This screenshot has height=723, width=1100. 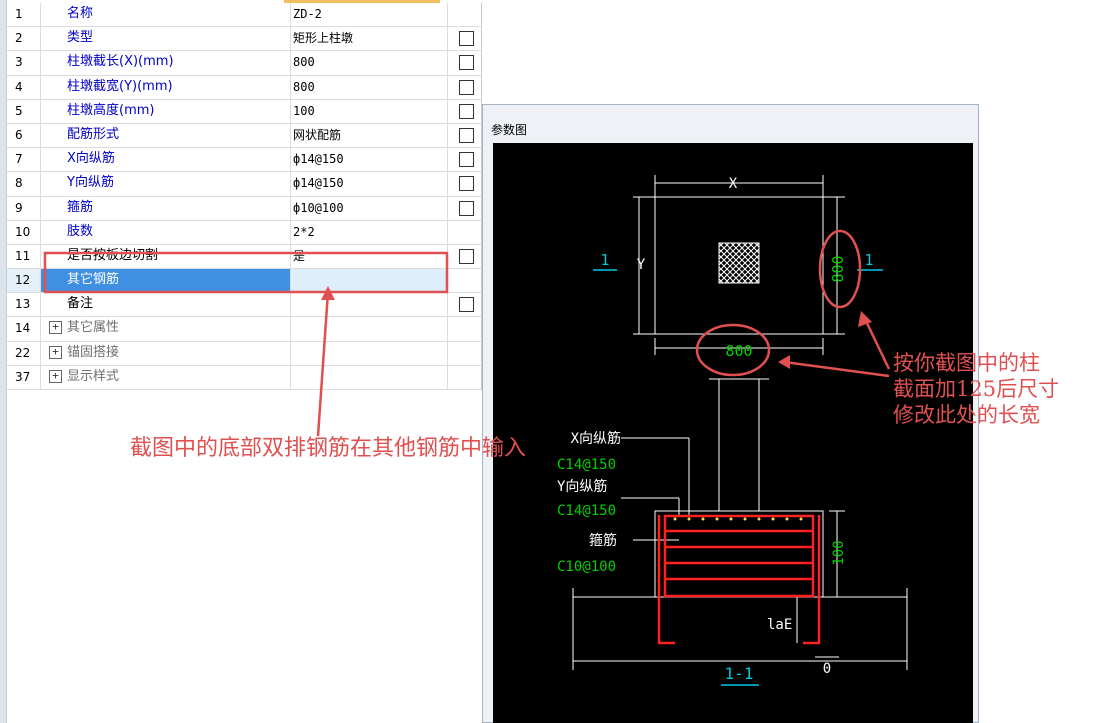 What do you see at coordinates (966, 363) in the screenshot?
I see `annotation-right-line1: 按你截图中的柱` at bounding box center [966, 363].